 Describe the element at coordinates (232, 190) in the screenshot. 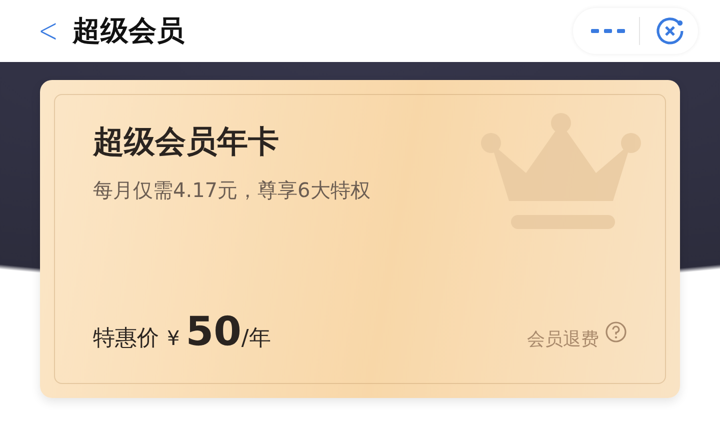

I see `card-subtitle: 每月仅需4.17元，尊享6大特权` at that location.